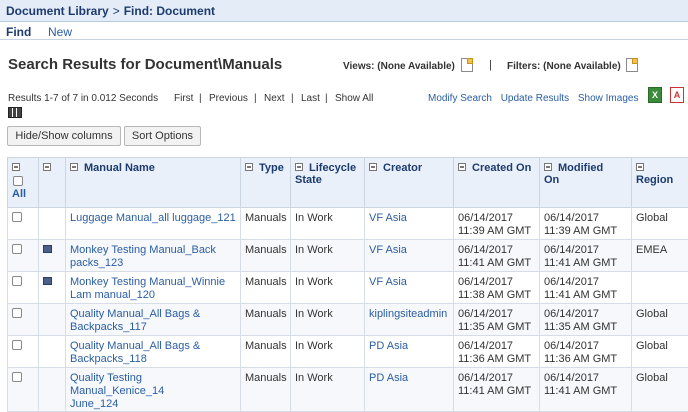 This screenshot has height=412, width=688. I want to click on region-column-header: Region, so click(660, 183).